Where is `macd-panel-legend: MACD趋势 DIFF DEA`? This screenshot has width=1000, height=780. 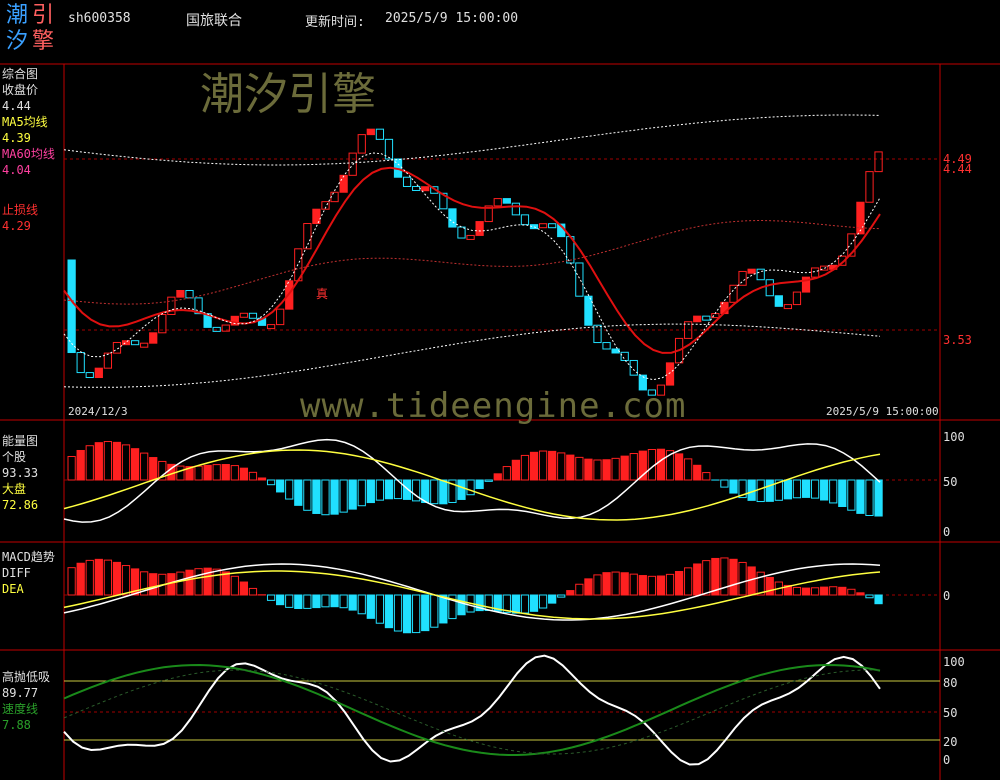 macd-panel-legend: MACD趋势 DIFF DEA is located at coordinates (28, 573).